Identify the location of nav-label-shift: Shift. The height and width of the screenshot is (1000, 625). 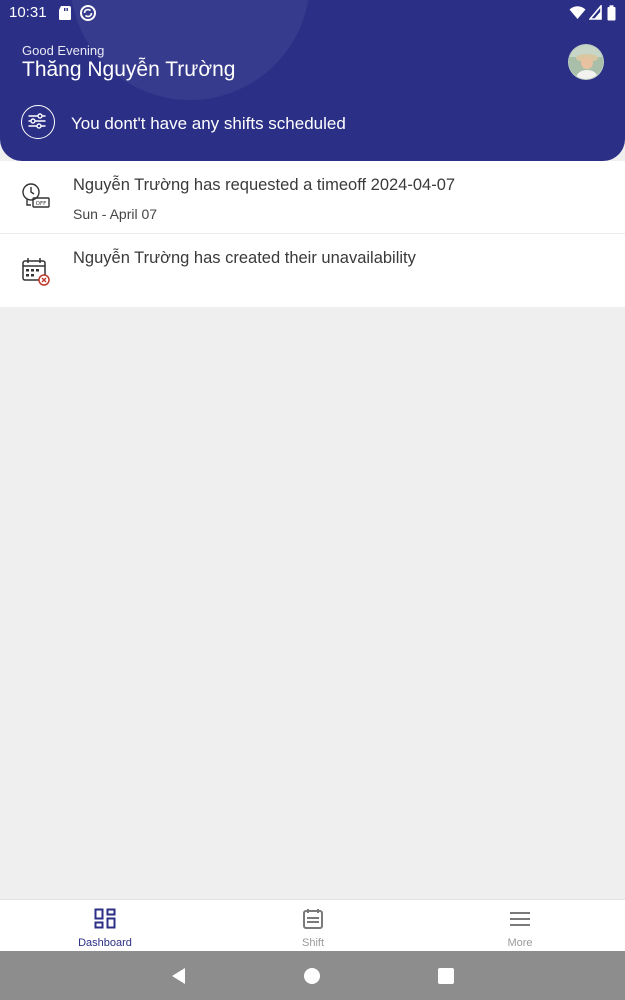
(312, 943).